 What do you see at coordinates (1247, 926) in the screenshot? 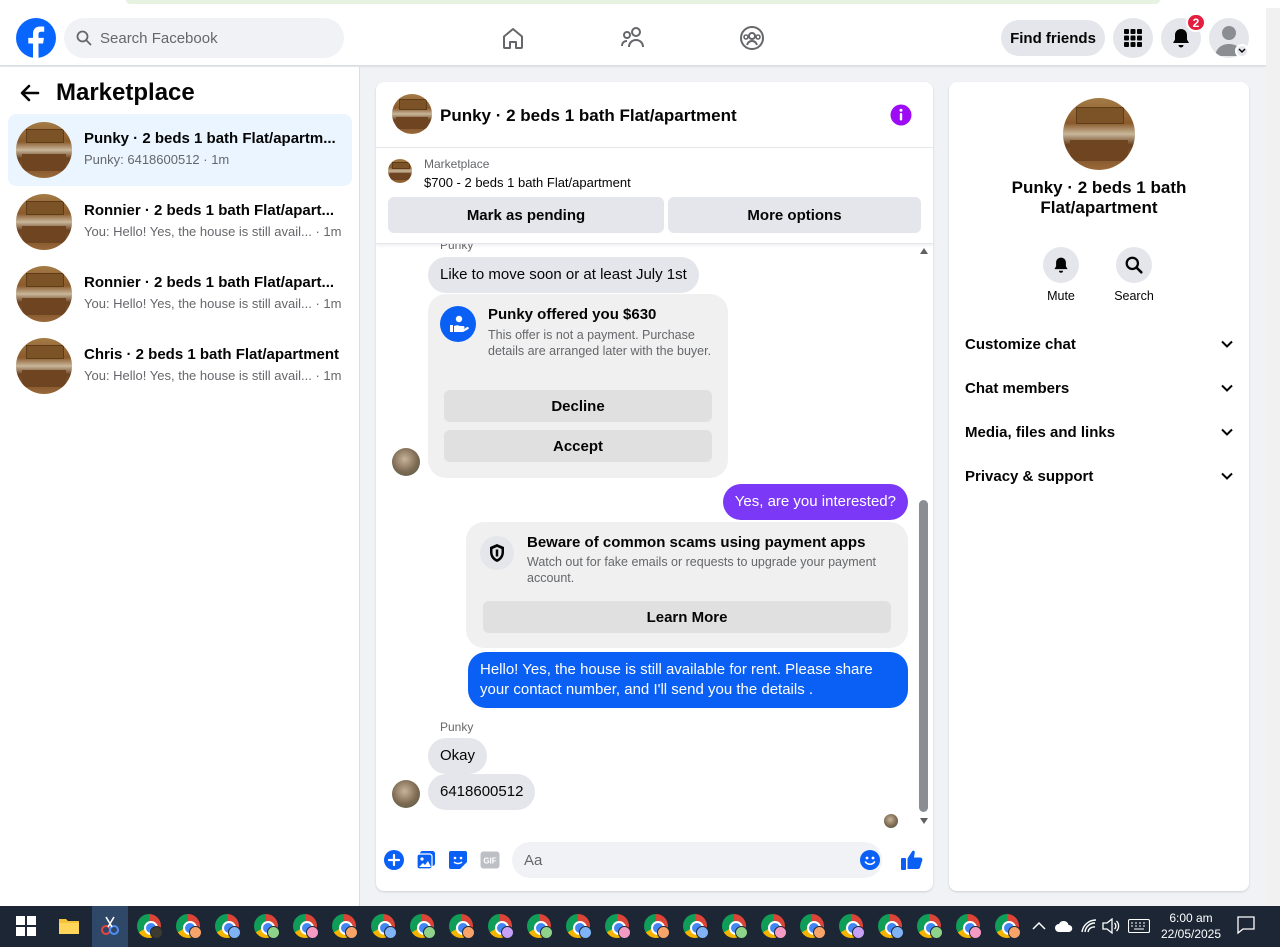
I see `action-center-icon` at bounding box center [1247, 926].